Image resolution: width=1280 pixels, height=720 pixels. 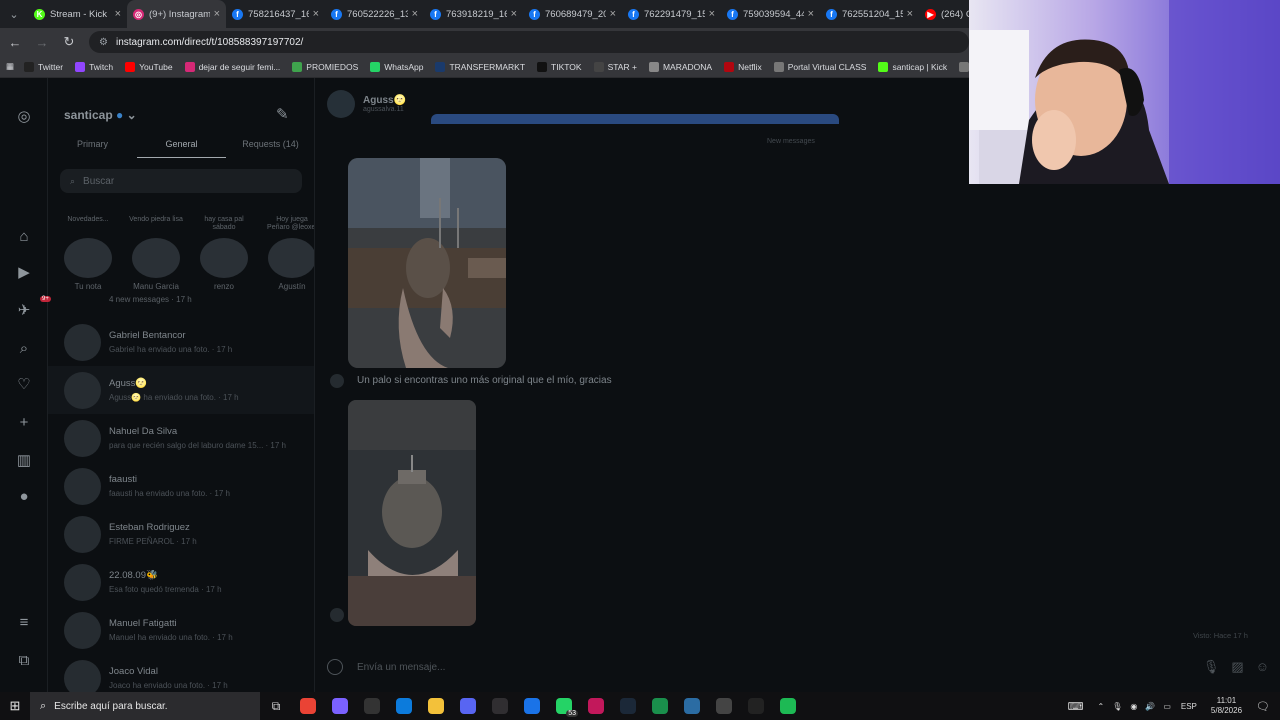 I want to click on note-item: Vendo piedra lisa Manu Garcia, so click(x=156, y=253).